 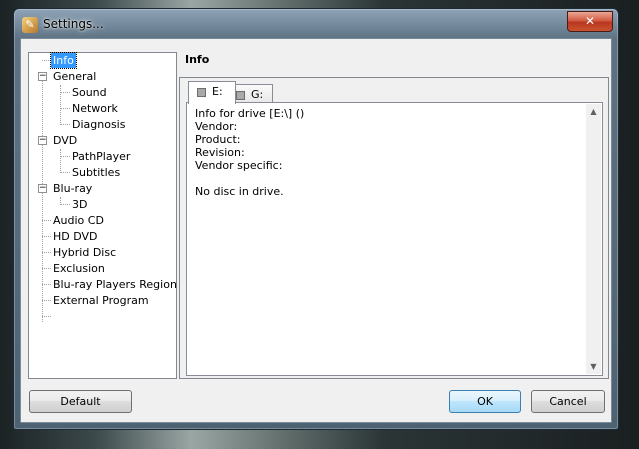 What do you see at coordinates (72, 188) in the screenshot?
I see `tree-item-bluray: Blu-ray` at bounding box center [72, 188].